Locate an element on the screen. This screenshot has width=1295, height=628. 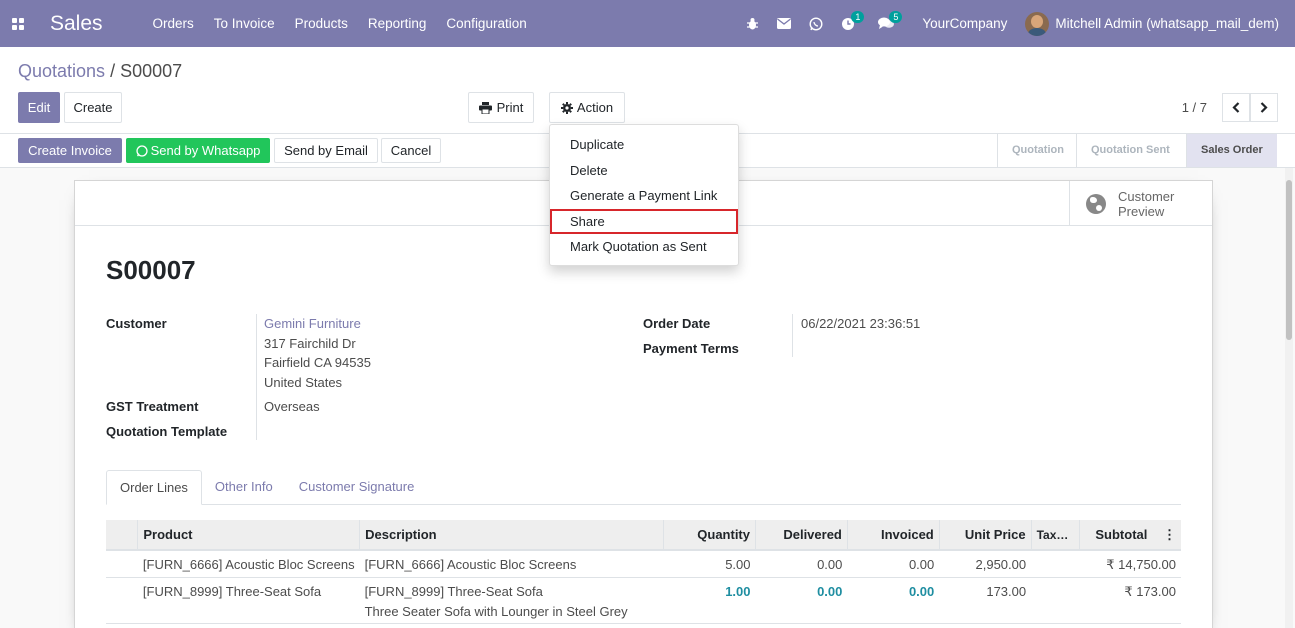
user-menu: Mitchell Admin (whatsapp_mail_dem) is located at coordinates (1160, 23).